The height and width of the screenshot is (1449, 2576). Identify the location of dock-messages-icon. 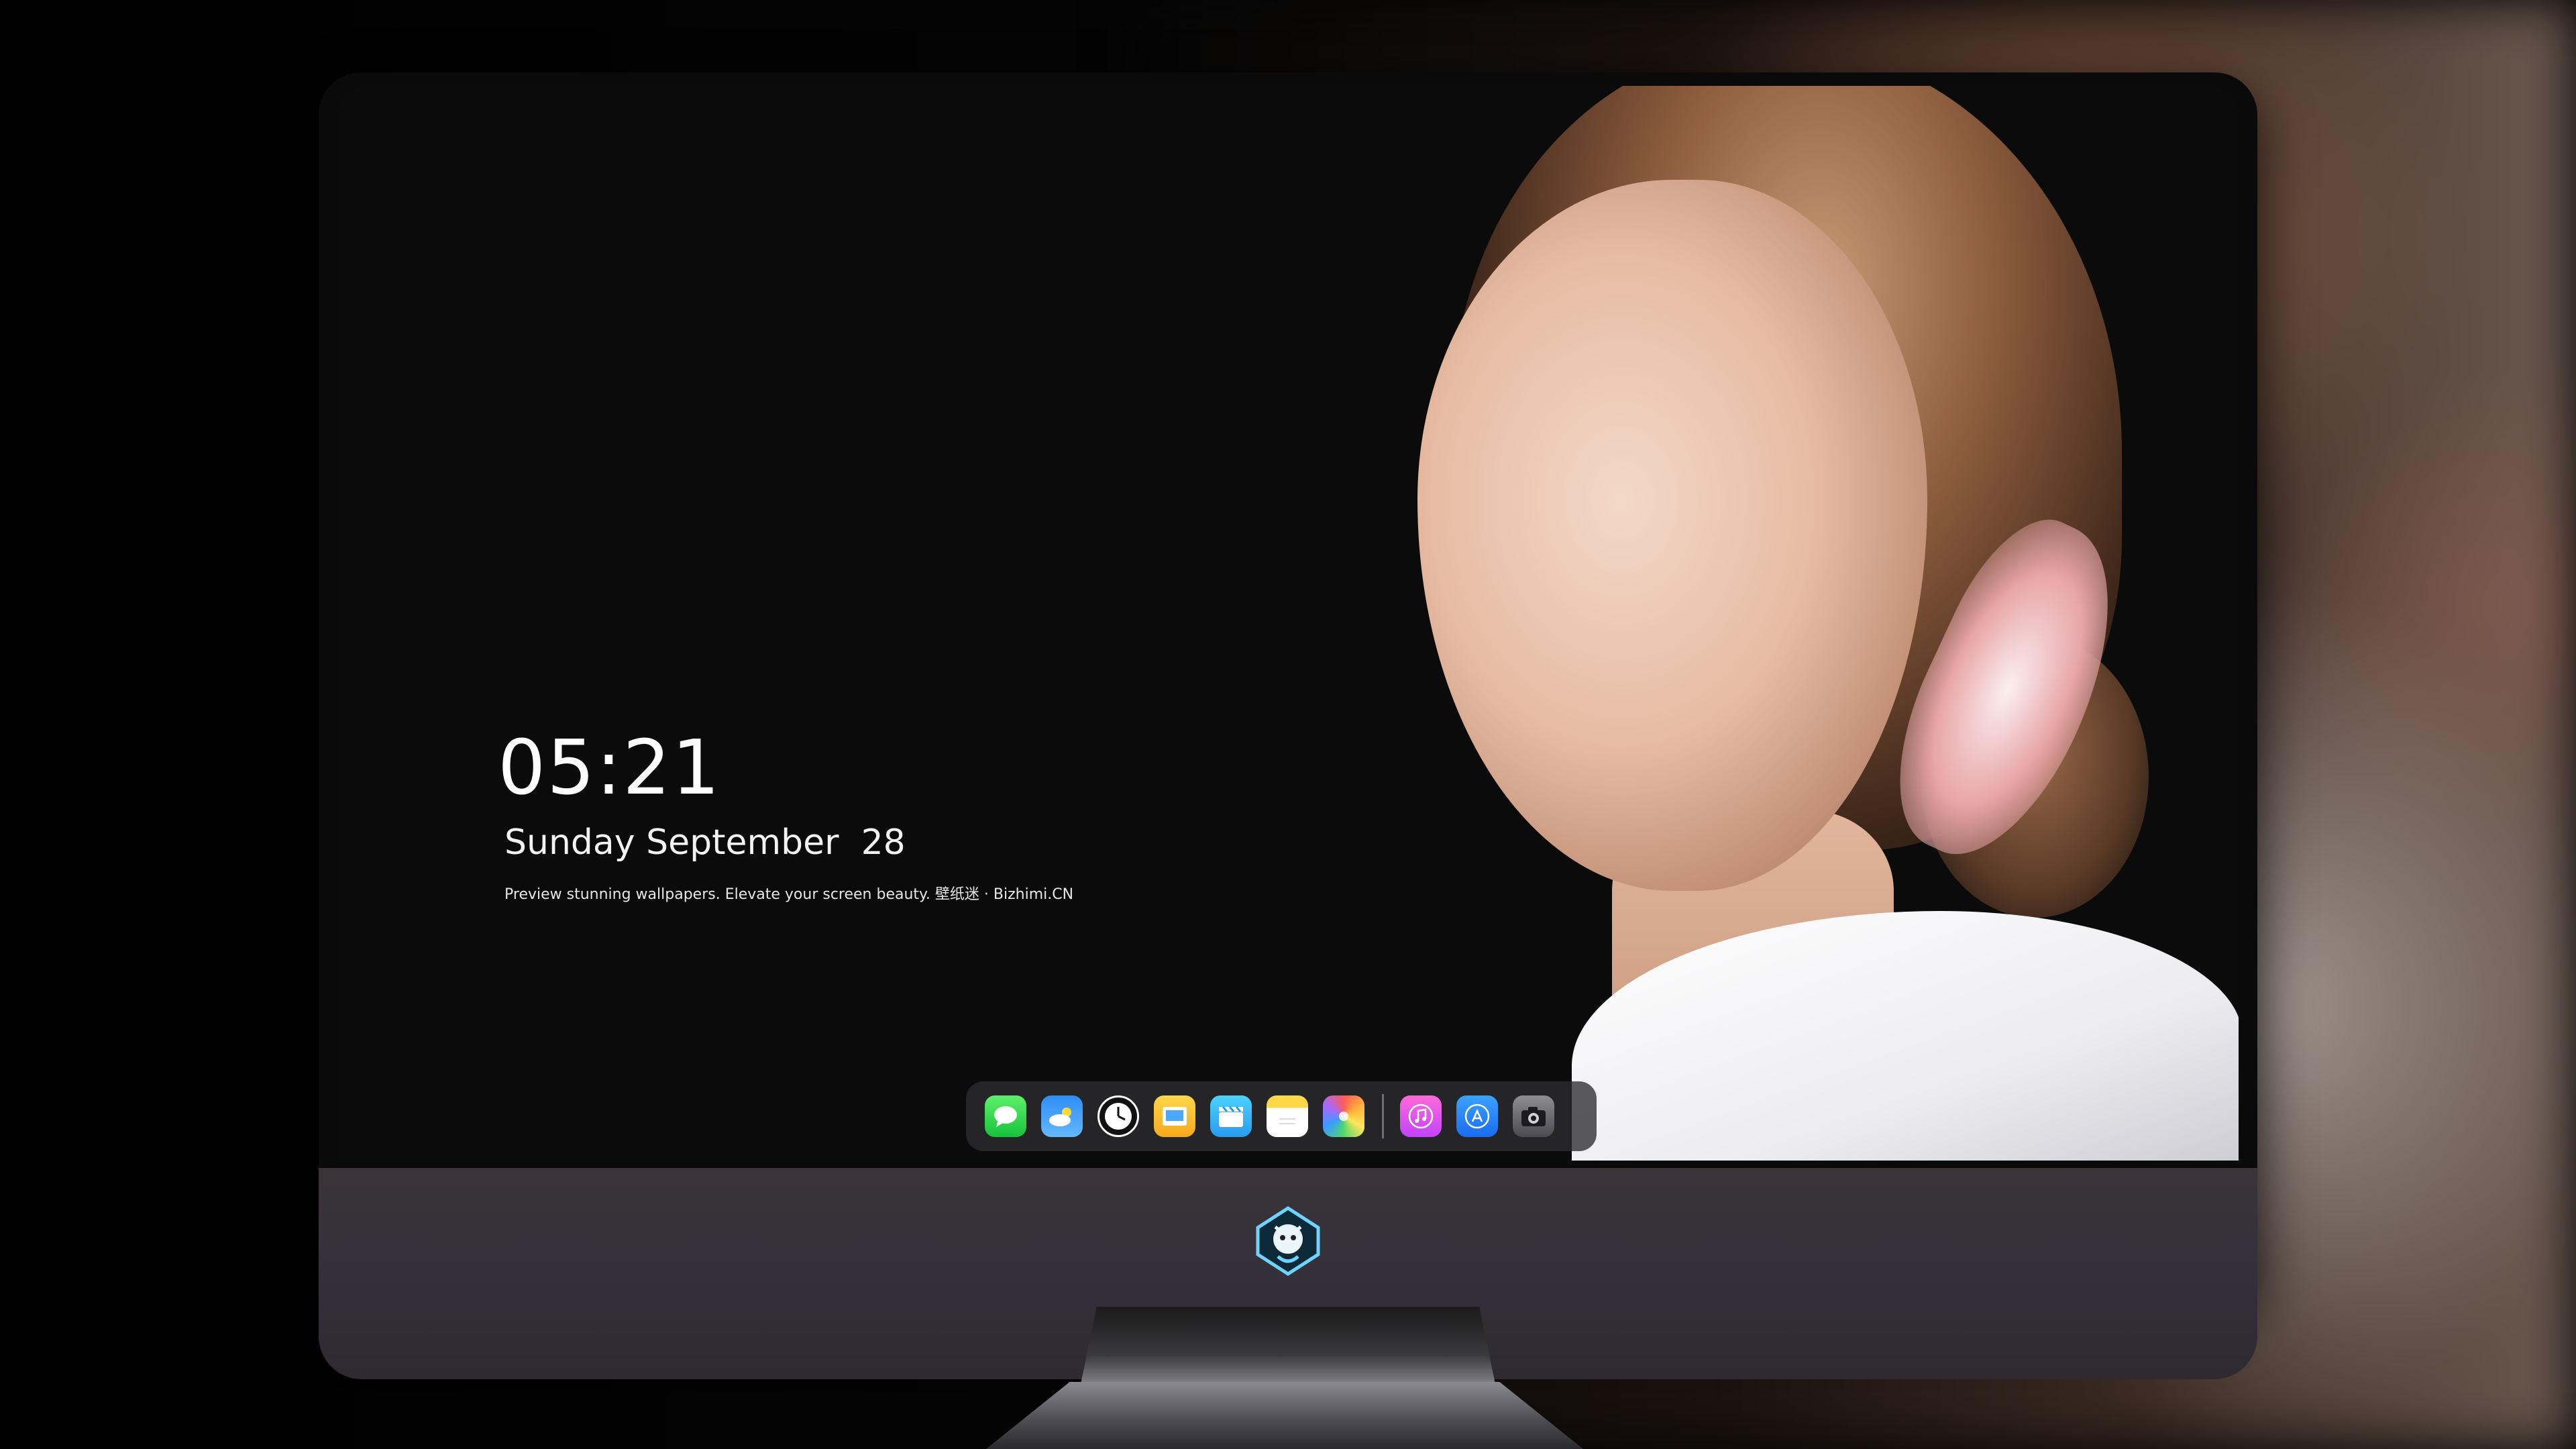
(1005, 1116).